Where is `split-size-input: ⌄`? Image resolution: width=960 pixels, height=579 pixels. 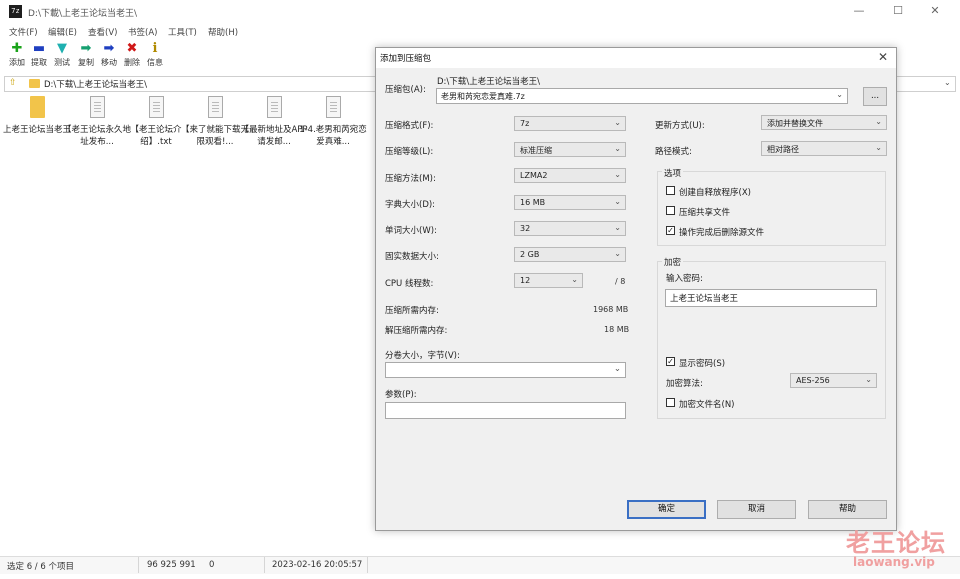
split-size-input: ⌄ is located at coordinates (505, 370).